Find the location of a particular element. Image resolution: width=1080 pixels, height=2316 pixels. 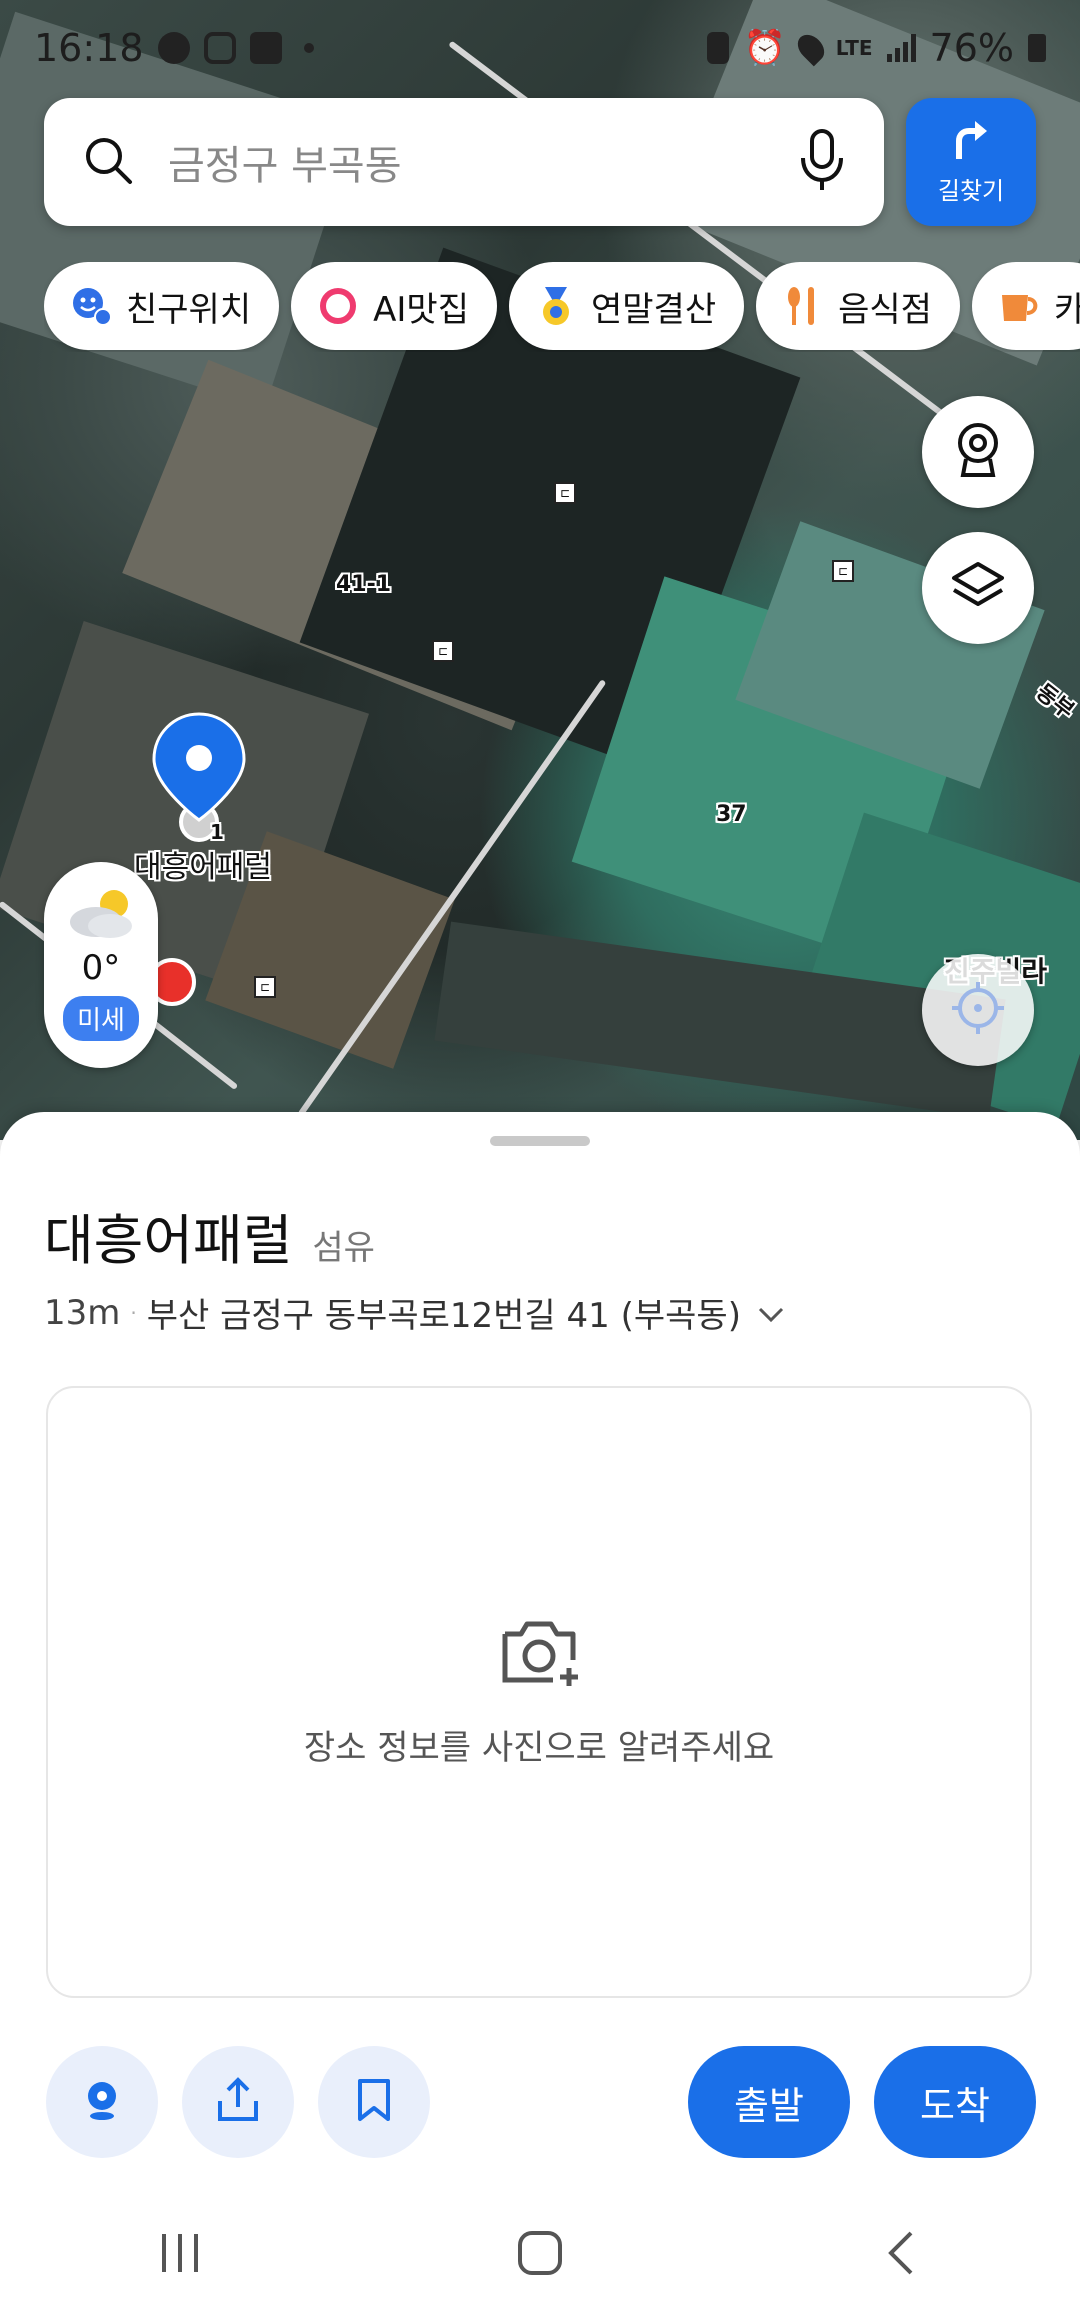

ai-ring-icon is located at coordinates (338, 306).